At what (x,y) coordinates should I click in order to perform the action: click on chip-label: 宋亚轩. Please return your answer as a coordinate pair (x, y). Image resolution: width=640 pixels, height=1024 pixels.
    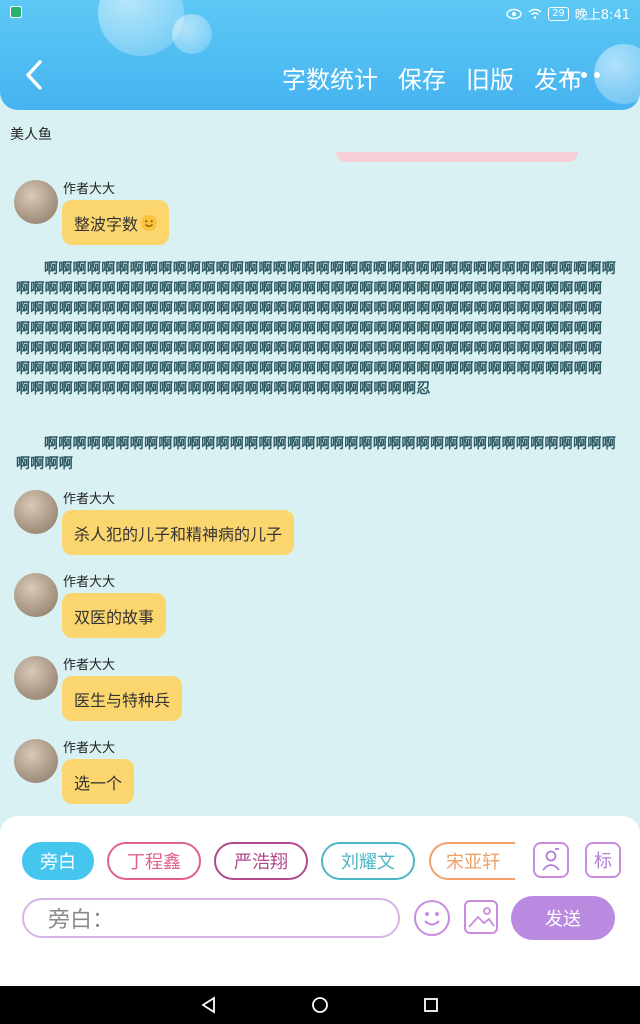
    Looking at the image, I should click on (473, 862).